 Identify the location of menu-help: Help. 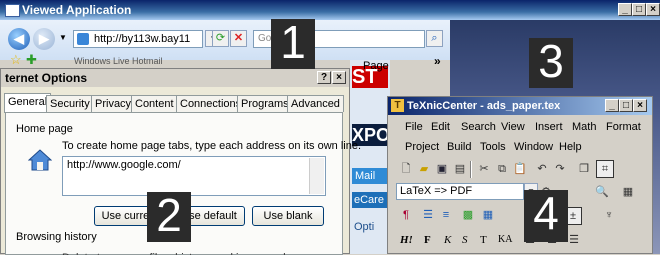
(570, 147).